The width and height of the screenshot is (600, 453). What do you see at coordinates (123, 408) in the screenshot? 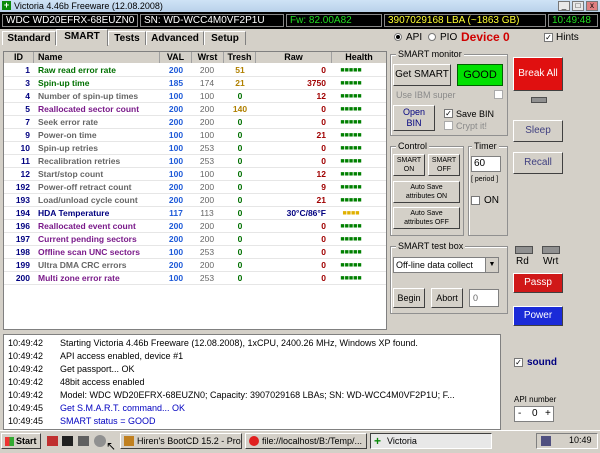
I see `log-message: Get S.M.A.R.T. command... OK` at bounding box center [123, 408].